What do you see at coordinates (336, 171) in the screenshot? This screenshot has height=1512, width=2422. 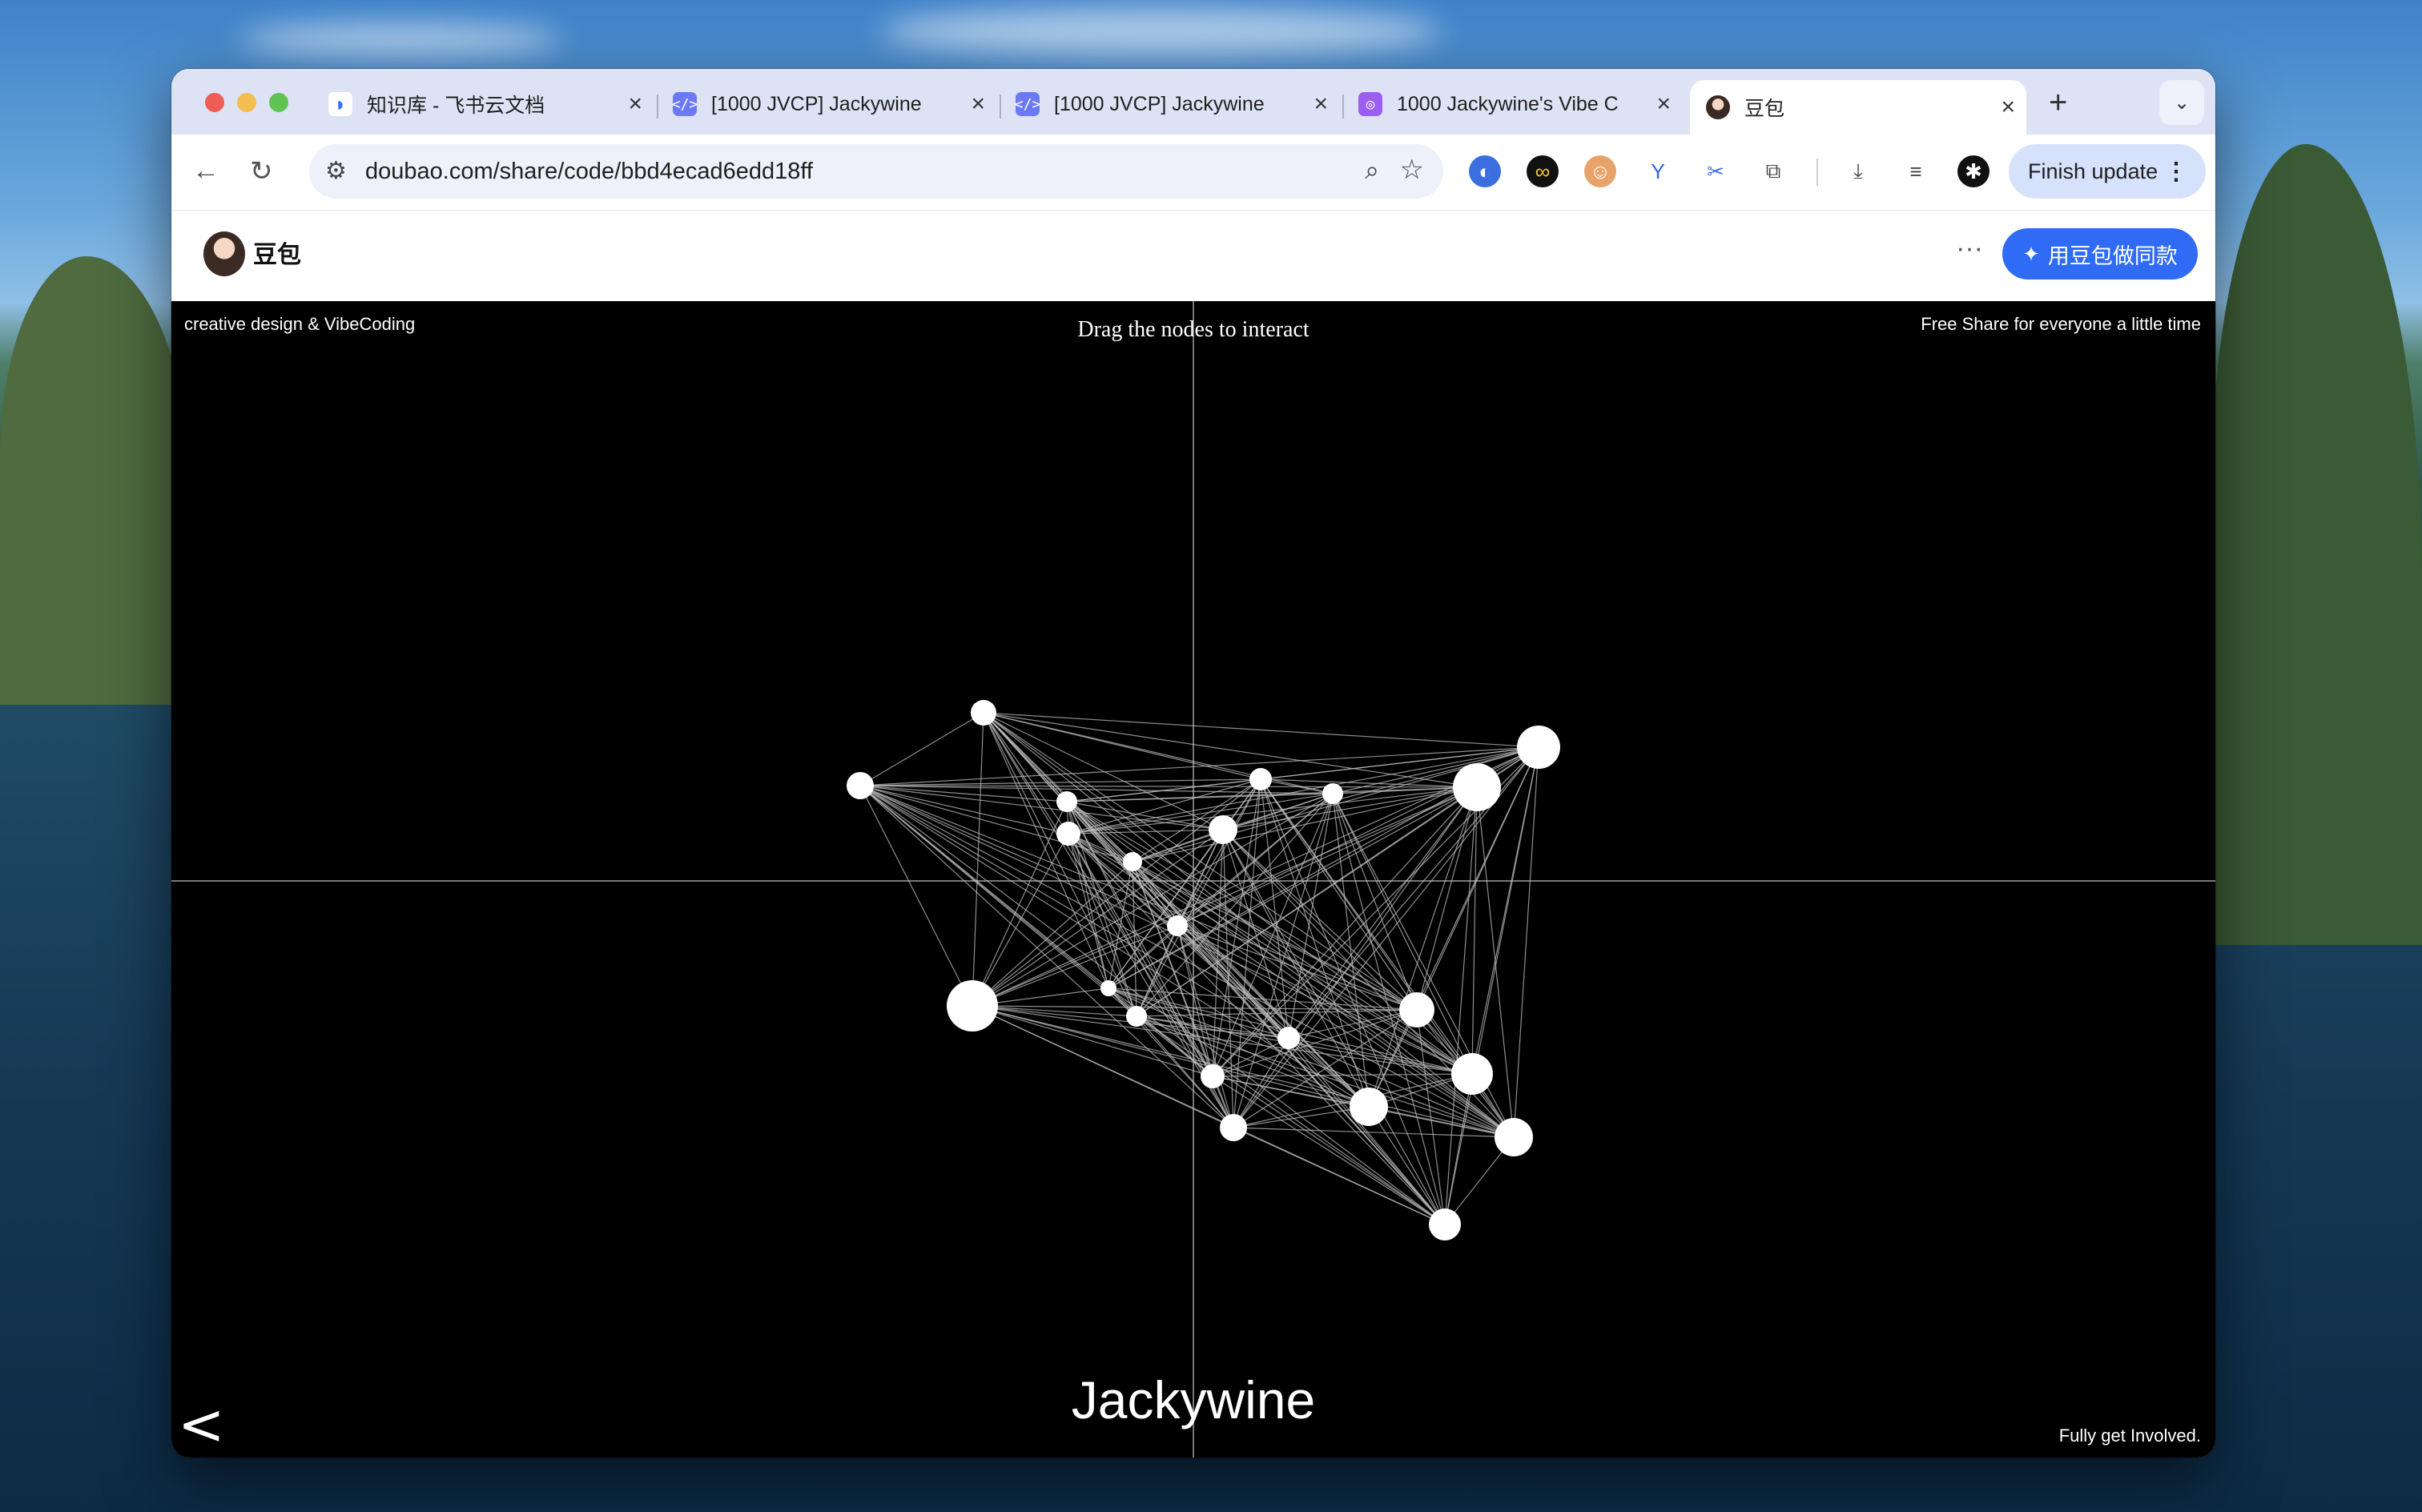 I see `site-settings-icon: ⚙` at bounding box center [336, 171].